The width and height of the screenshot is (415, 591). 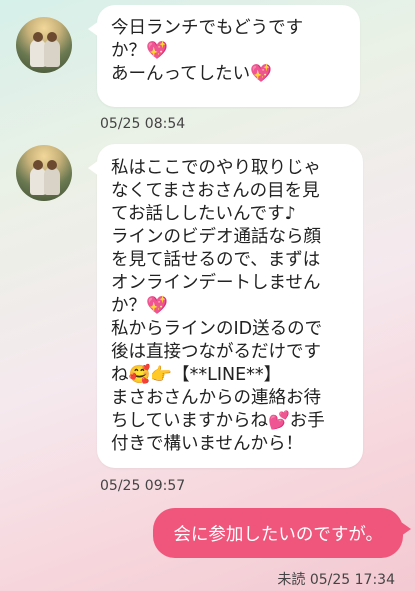 What do you see at coordinates (216, 283) in the screenshot?
I see `message-line: オンラインデートしません` at bounding box center [216, 283].